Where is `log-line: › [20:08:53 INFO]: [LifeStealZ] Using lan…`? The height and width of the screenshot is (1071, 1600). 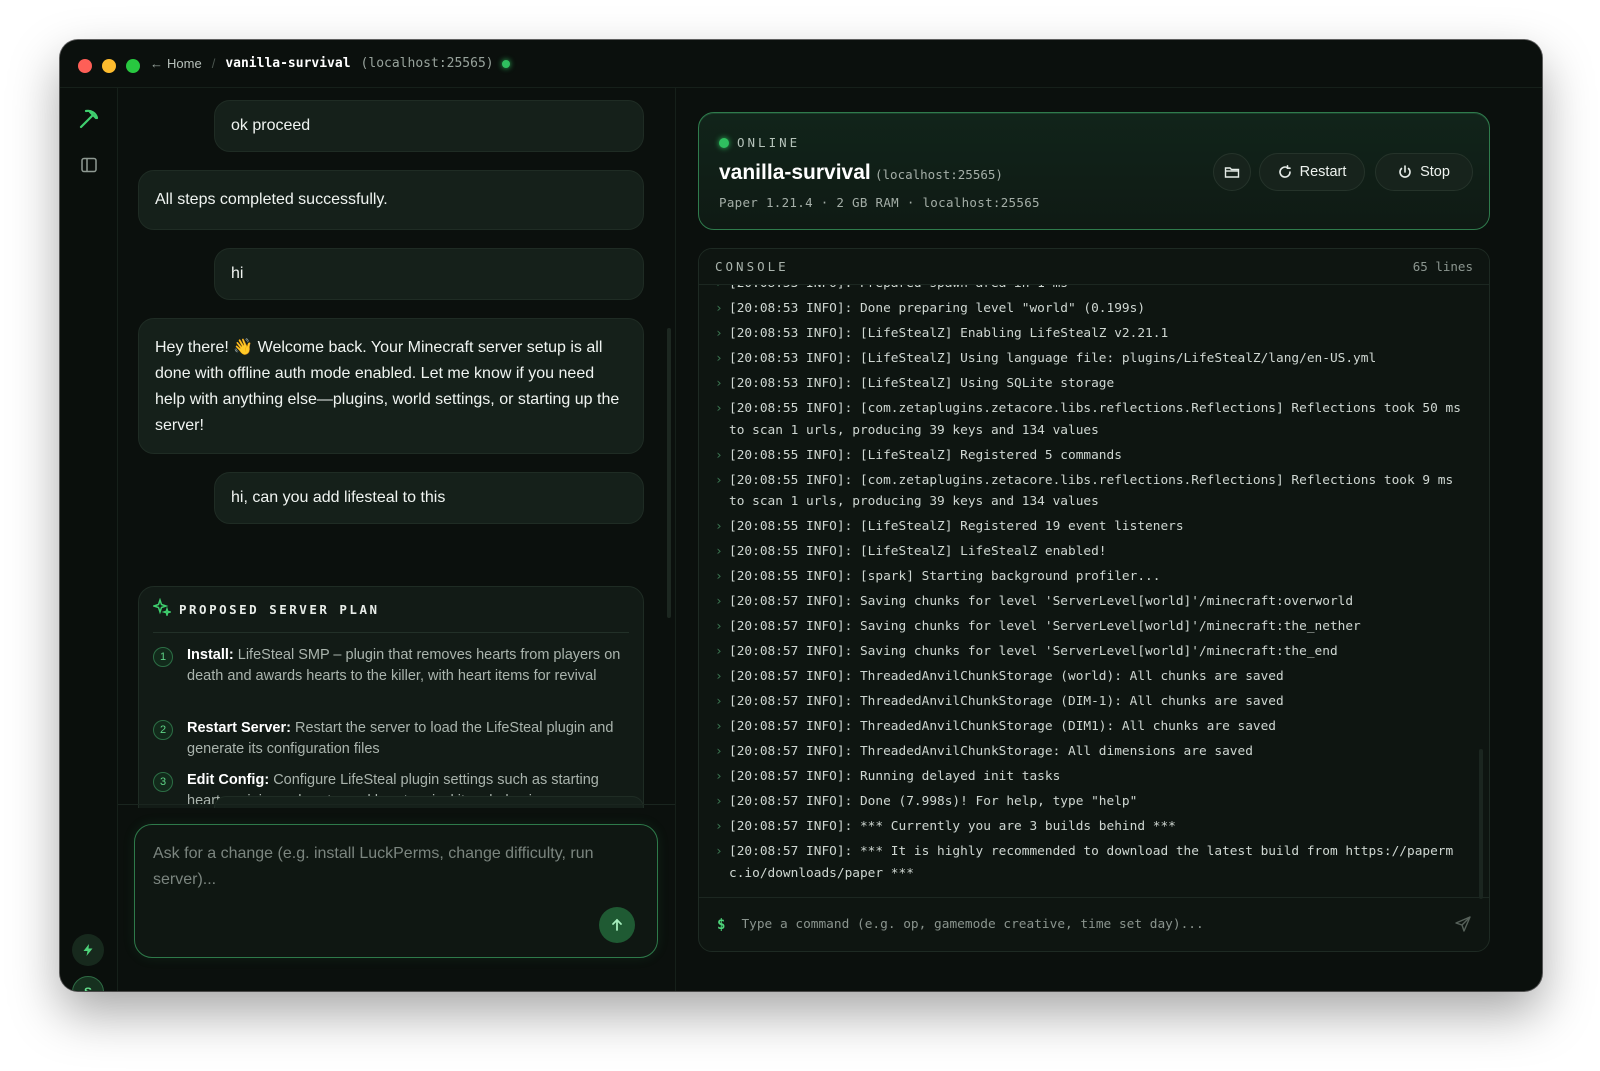
log-line: › [20:08:53 INFO]: [LifeStealZ] Using lan… is located at coordinates (1094, 359).